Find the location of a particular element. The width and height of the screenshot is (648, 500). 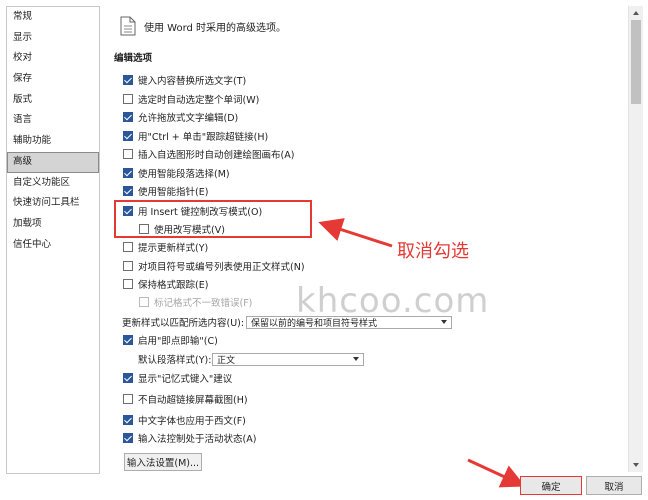

ok-button: 确定 is located at coordinates (551, 485).